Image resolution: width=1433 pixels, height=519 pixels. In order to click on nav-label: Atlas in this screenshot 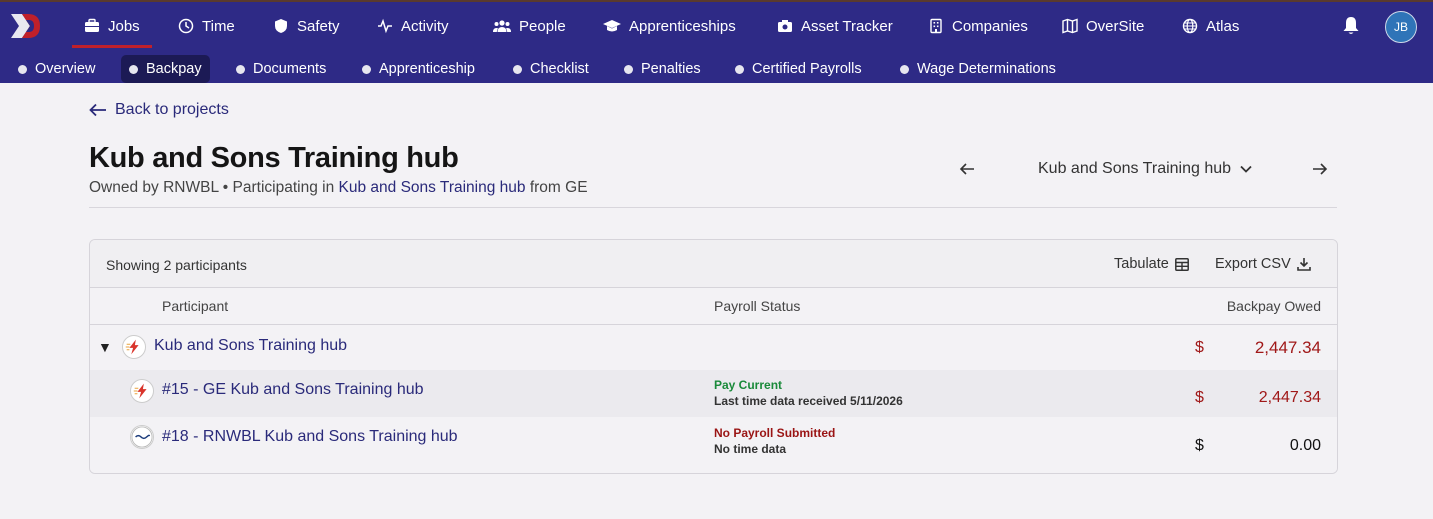, I will do `click(1223, 26)`.